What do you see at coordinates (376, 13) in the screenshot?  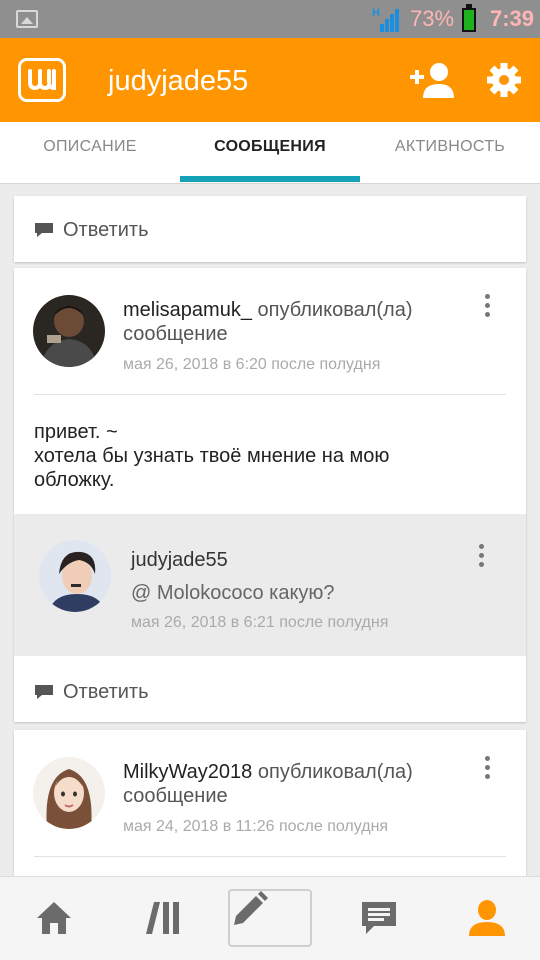 I see `svg-text: H` at bounding box center [376, 13].